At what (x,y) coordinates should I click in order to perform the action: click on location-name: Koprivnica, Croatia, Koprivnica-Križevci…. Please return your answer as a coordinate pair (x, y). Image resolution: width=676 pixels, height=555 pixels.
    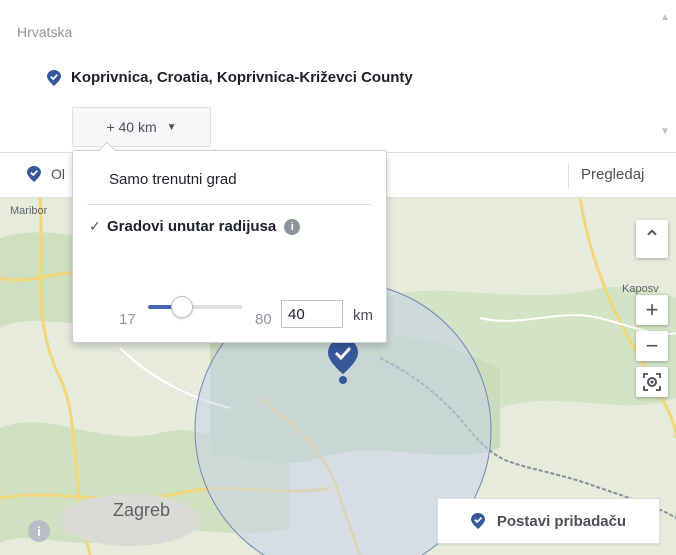
    Looking at the image, I should click on (242, 77).